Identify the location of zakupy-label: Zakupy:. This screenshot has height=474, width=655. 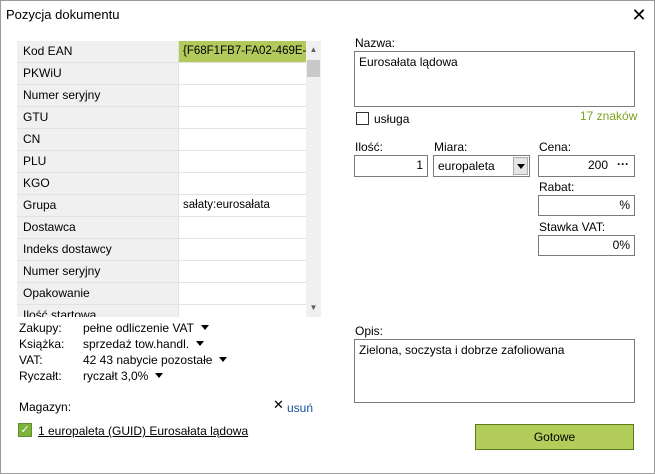
(40, 328).